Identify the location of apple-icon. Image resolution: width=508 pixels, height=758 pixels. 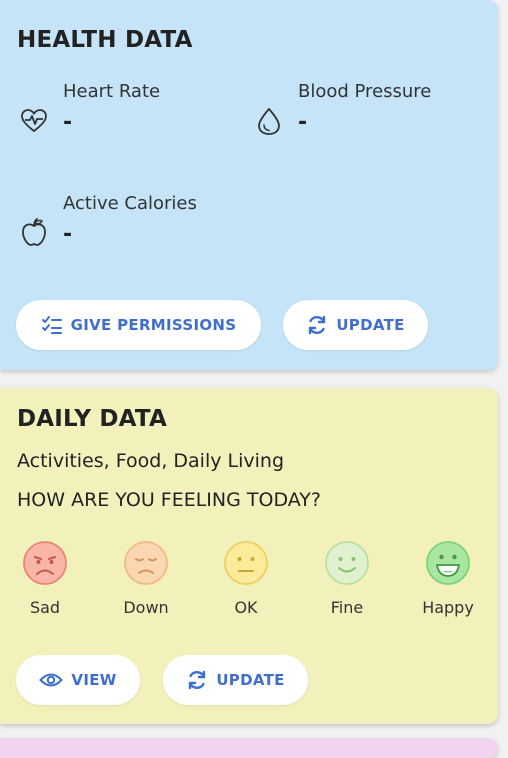
(34, 232).